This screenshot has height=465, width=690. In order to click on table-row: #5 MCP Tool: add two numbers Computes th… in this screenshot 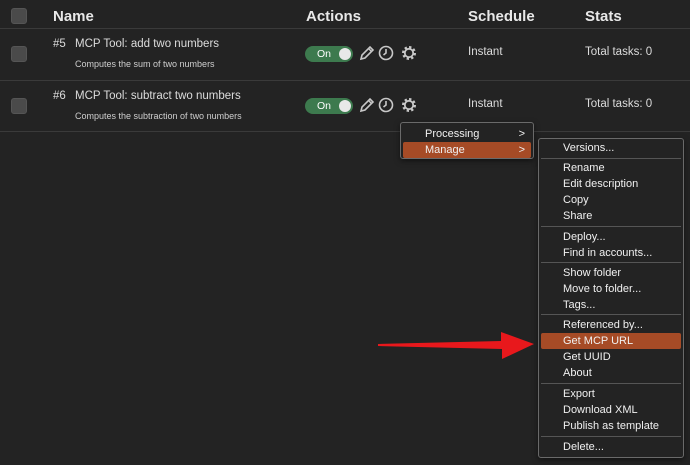, I will do `click(345, 54)`.